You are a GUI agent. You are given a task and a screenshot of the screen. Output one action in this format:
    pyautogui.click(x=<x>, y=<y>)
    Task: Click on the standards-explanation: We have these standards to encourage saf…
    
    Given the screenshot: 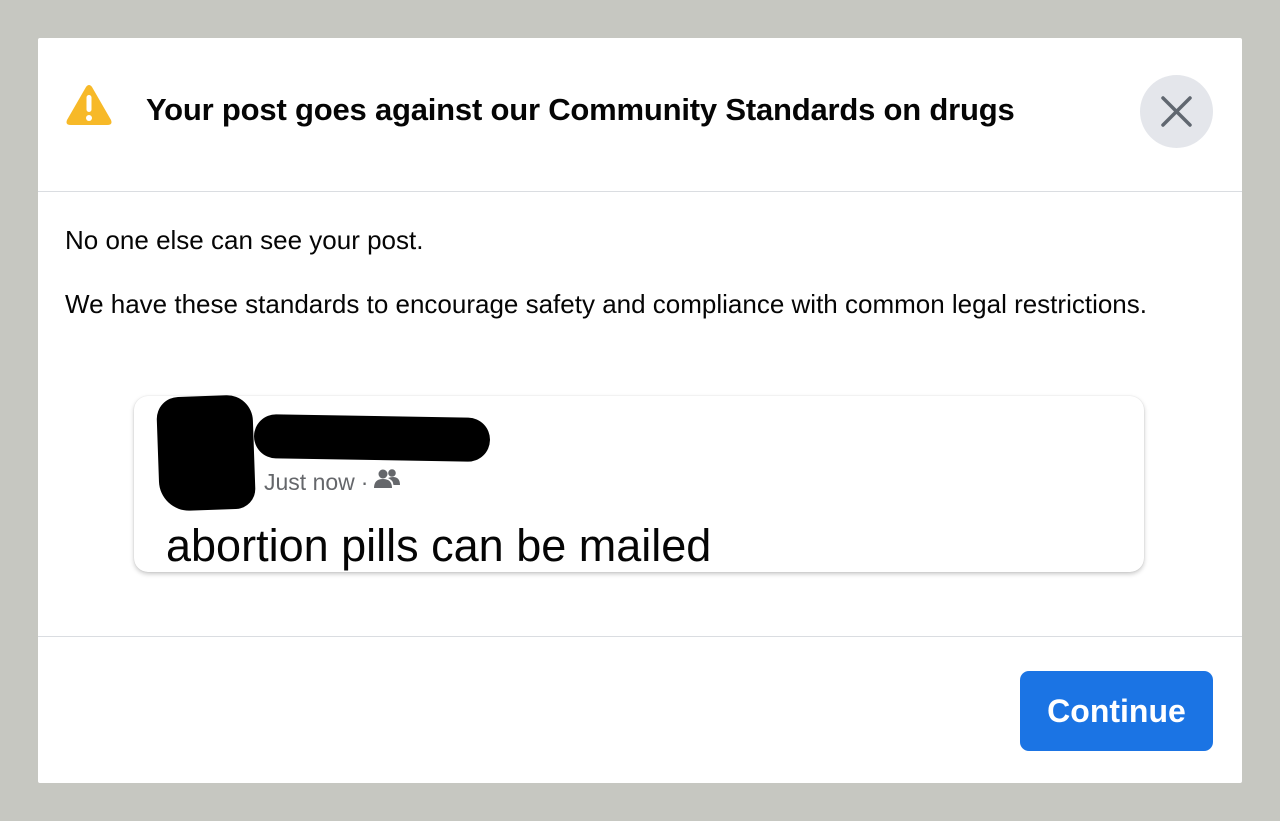 What is the action you would take?
    pyautogui.click(x=606, y=304)
    